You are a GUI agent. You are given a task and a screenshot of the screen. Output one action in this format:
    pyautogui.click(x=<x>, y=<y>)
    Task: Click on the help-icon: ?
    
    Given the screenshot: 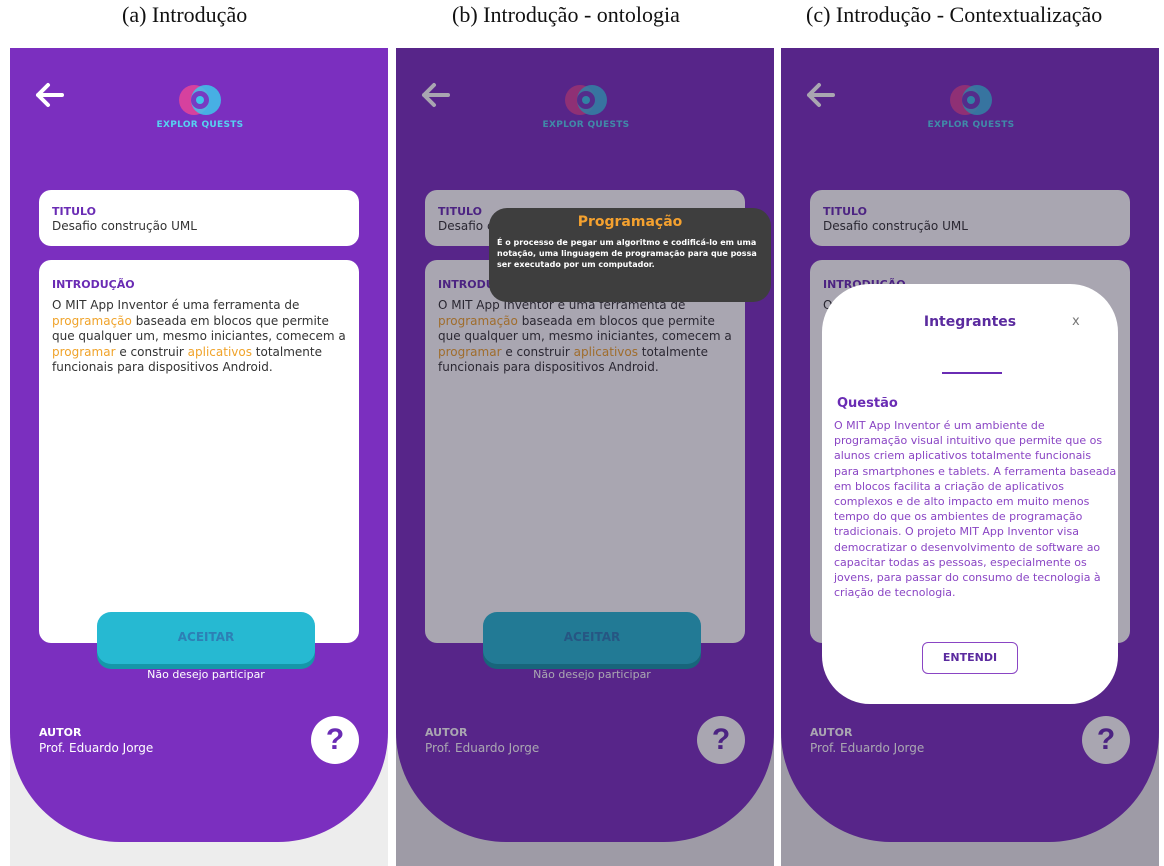 What is the action you would take?
    pyautogui.click(x=335, y=740)
    